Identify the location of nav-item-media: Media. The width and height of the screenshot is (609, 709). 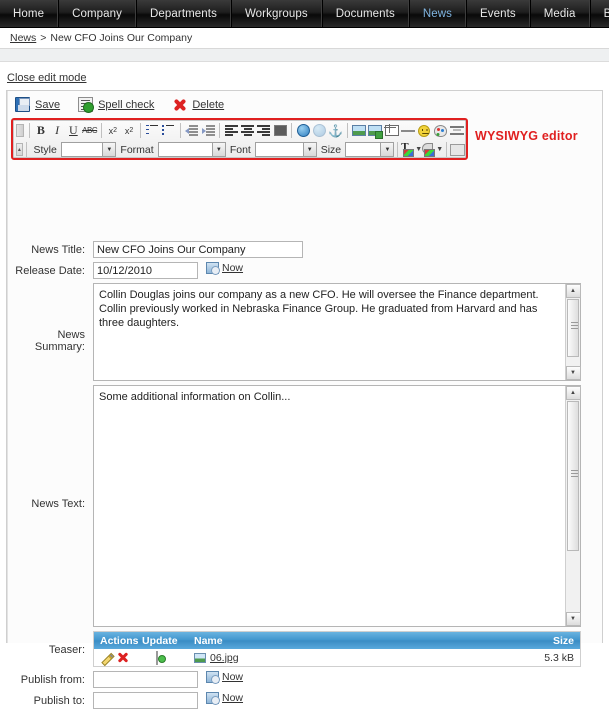
(559, 13).